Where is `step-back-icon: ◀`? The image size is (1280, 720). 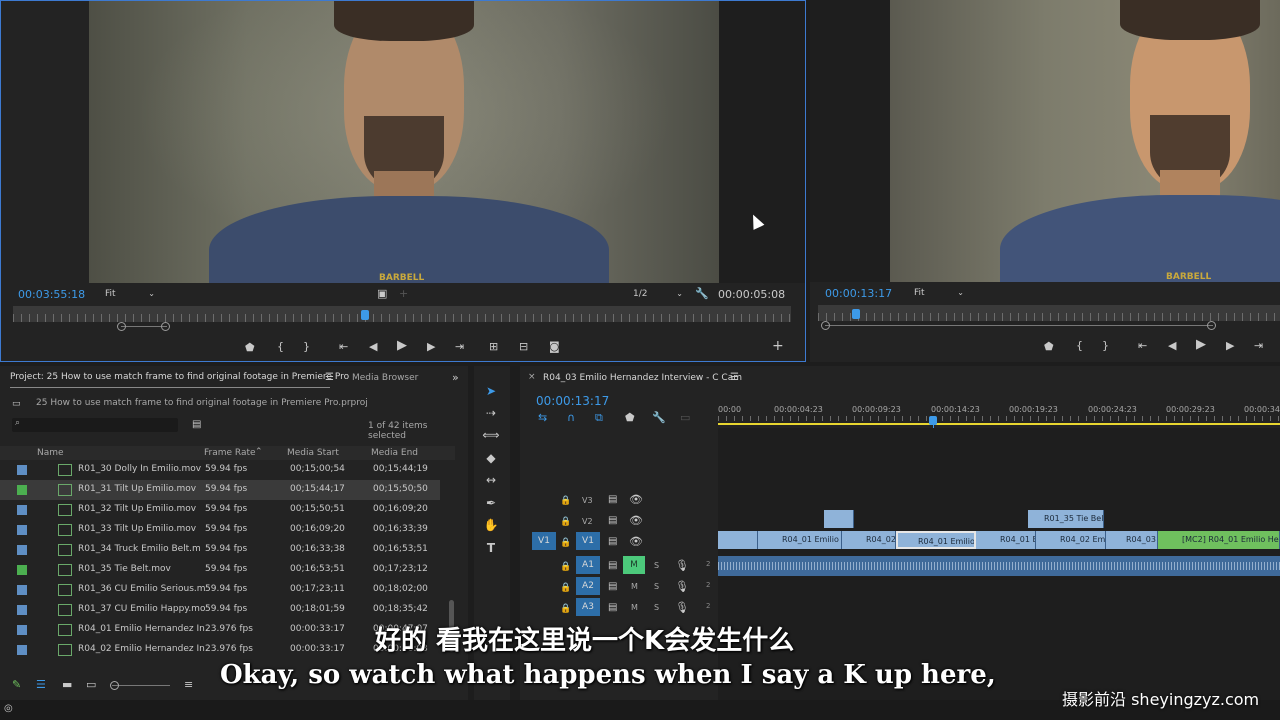
step-back-icon: ◀ is located at coordinates (373, 347).